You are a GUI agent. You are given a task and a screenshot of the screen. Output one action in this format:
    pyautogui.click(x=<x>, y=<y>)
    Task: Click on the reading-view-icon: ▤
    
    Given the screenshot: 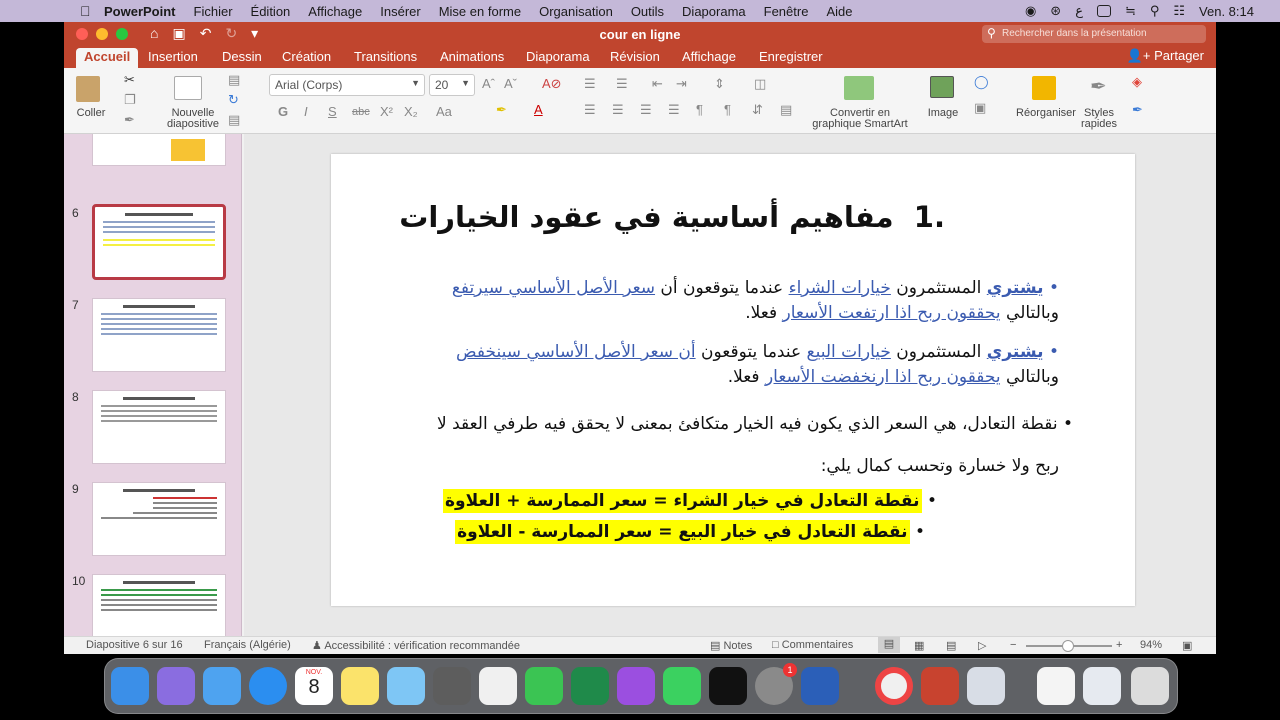 What is the action you would take?
    pyautogui.click(x=951, y=645)
    